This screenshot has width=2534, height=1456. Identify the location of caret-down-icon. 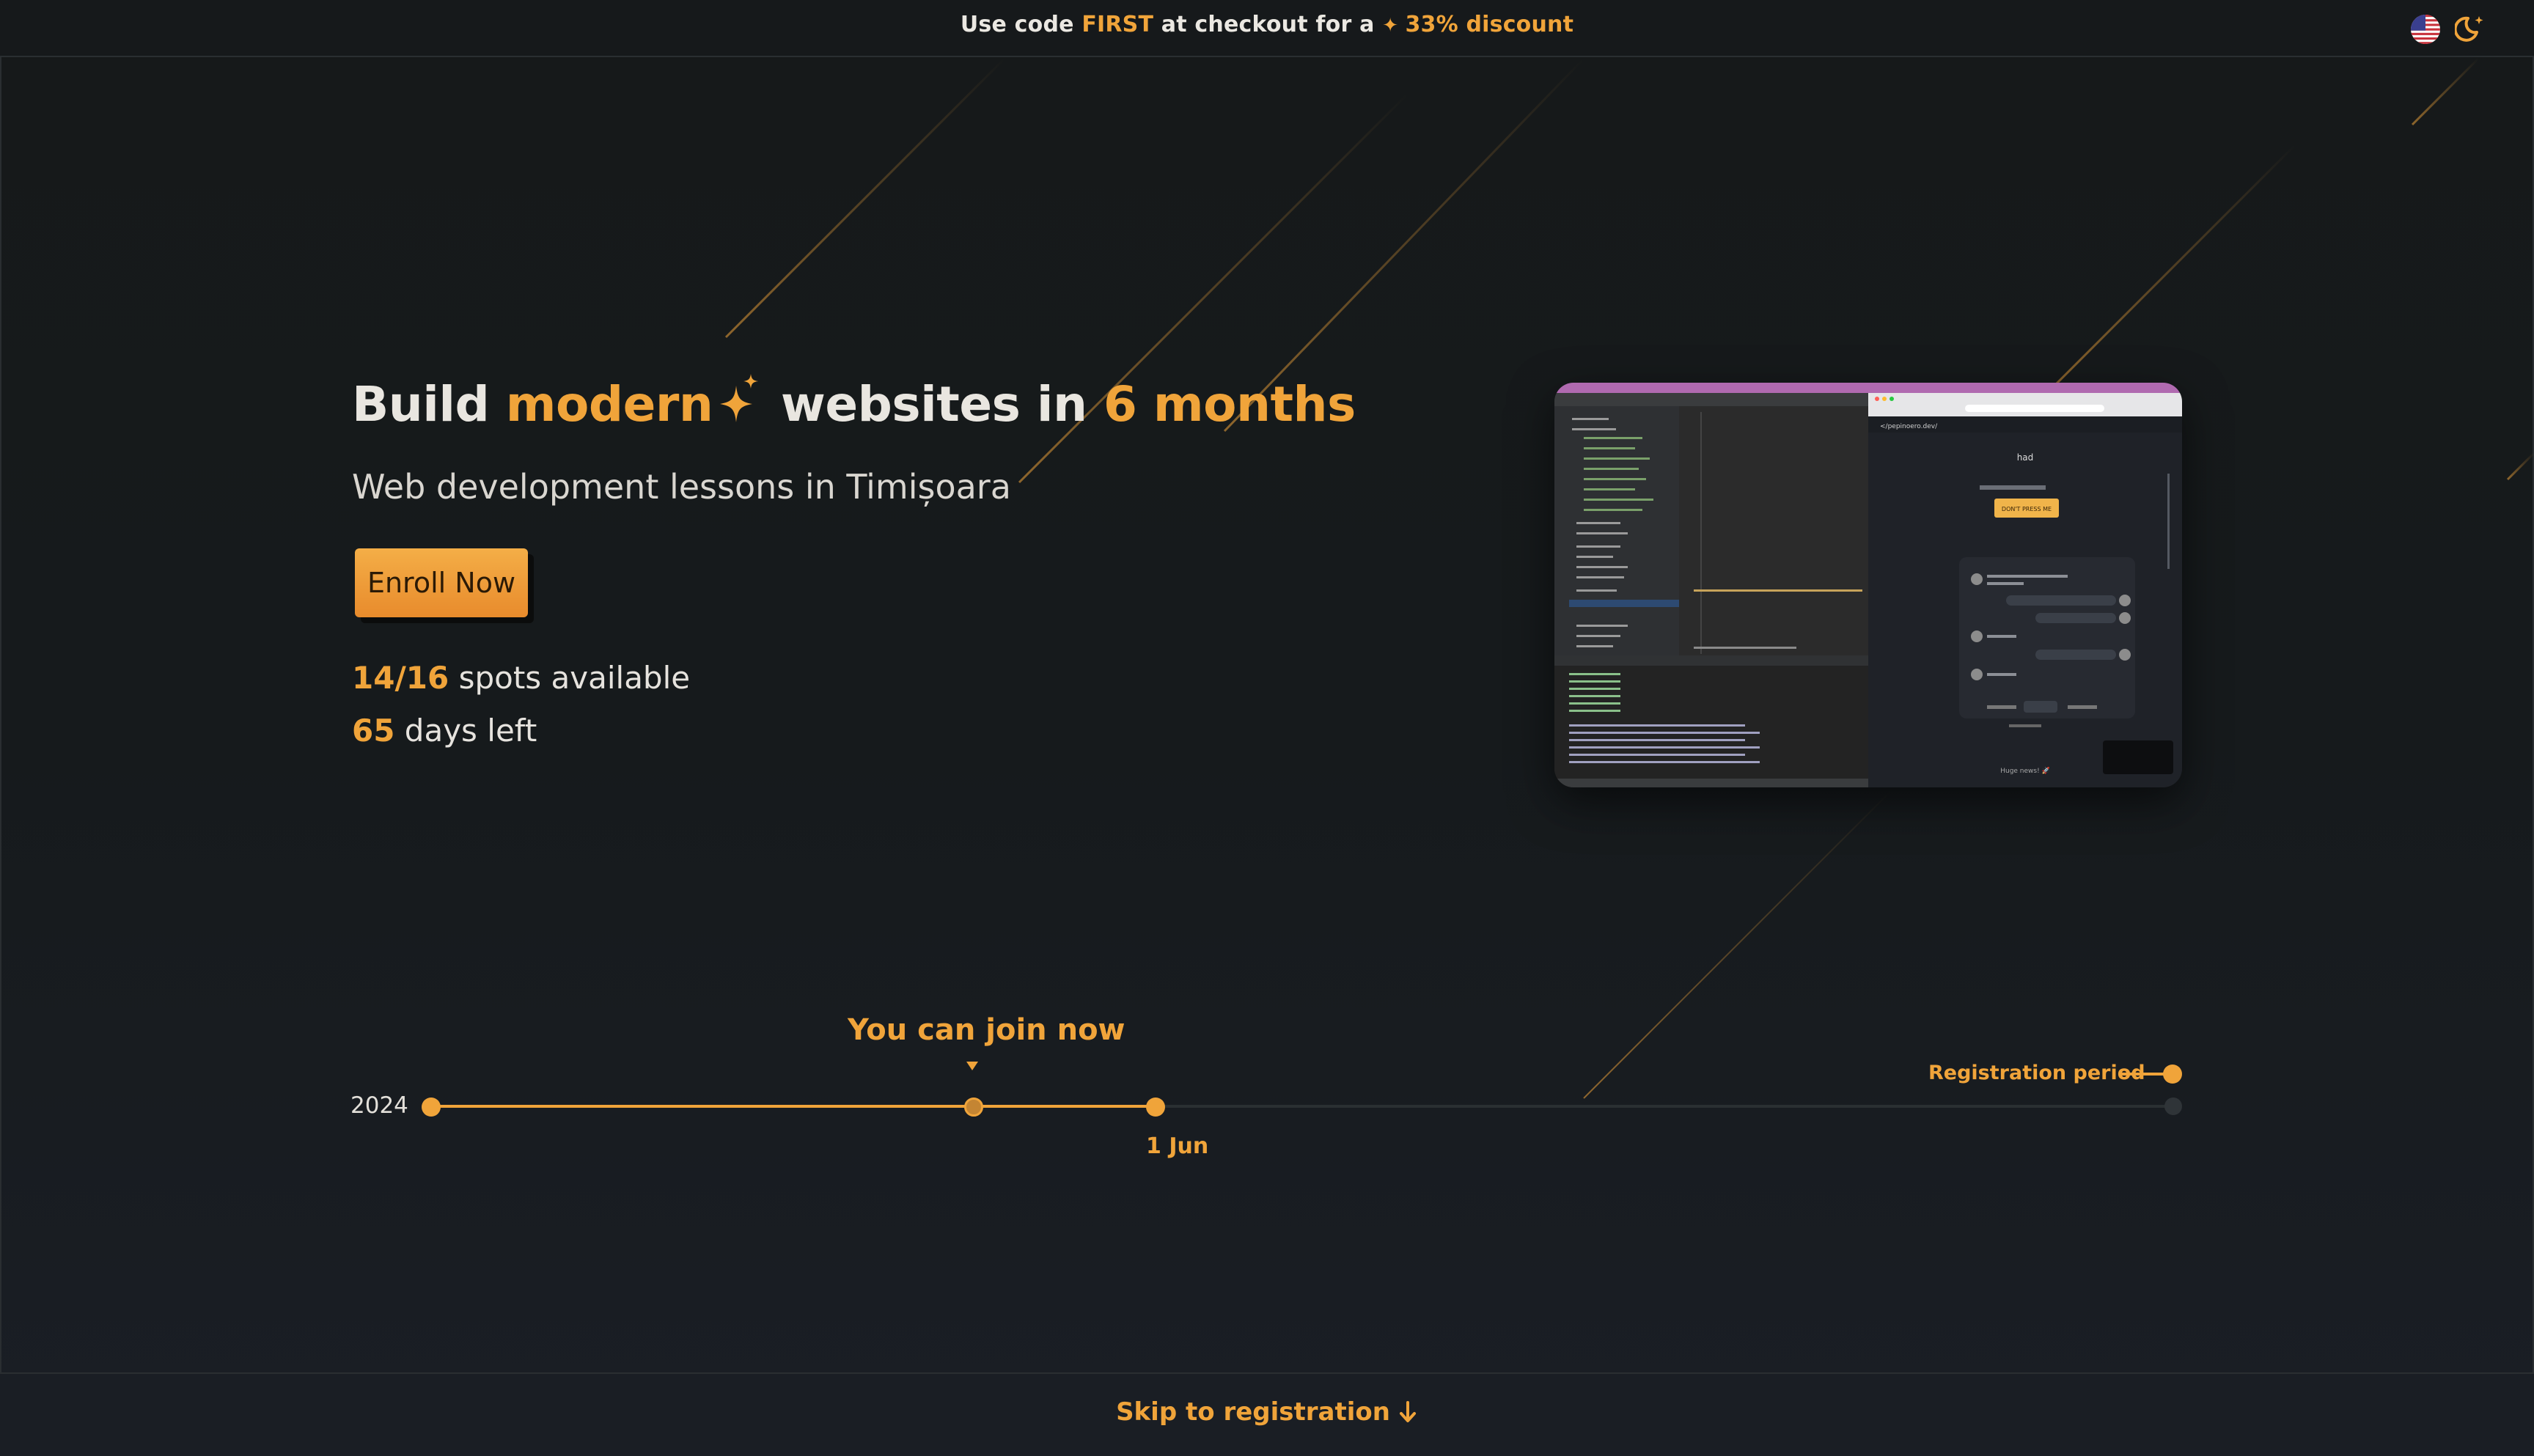
(972, 1066).